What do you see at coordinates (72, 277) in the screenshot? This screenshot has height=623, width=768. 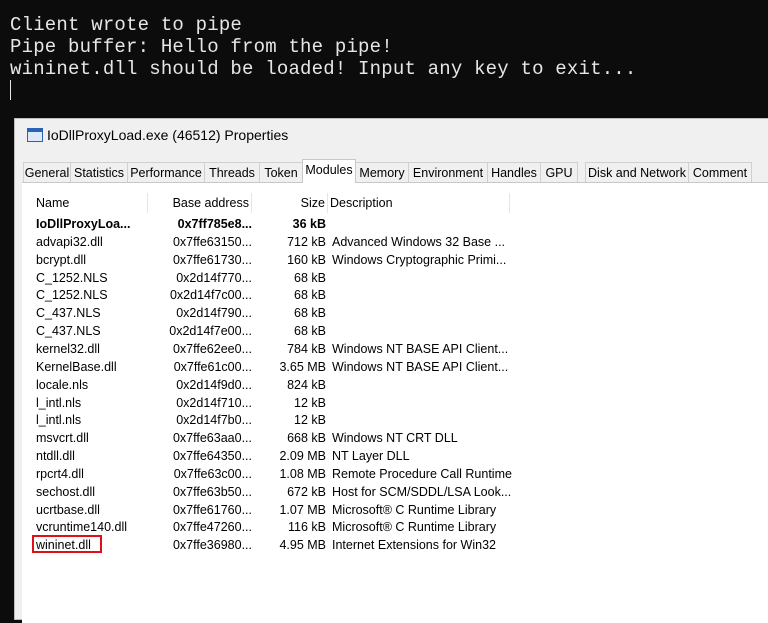 I see `module-name: C_1252.NLS` at bounding box center [72, 277].